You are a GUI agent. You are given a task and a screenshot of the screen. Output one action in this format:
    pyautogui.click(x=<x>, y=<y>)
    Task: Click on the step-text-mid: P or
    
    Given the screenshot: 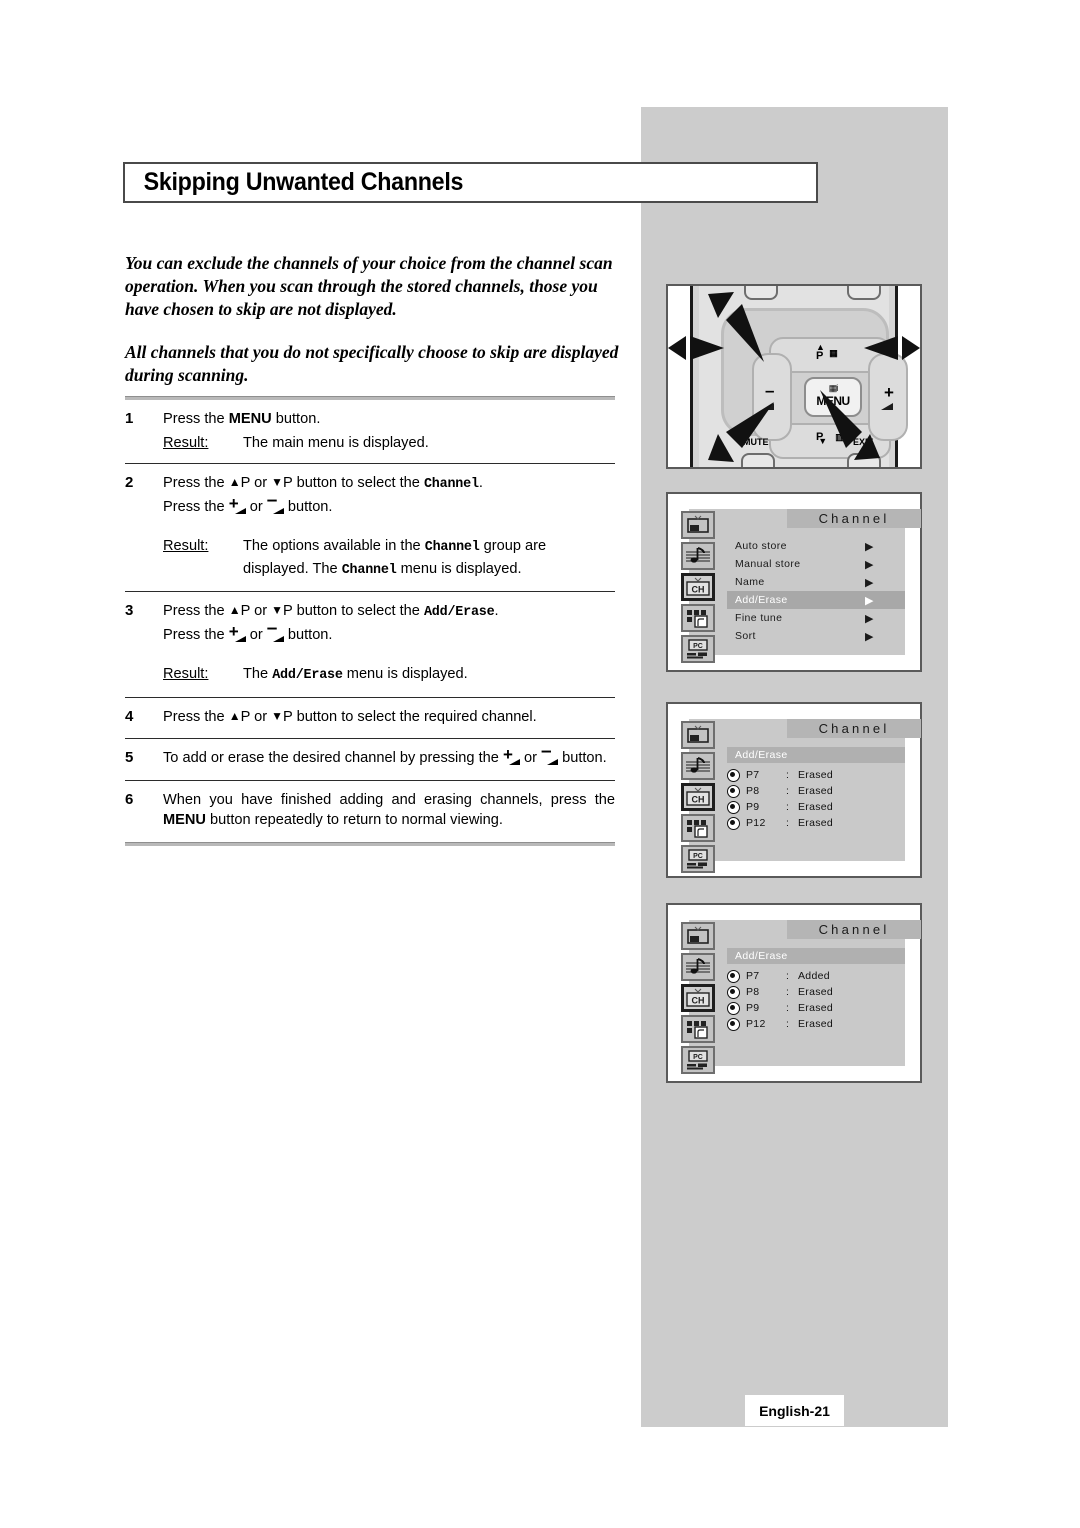 What is the action you would take?
    pyautogui.click(x=256, y=483)
    